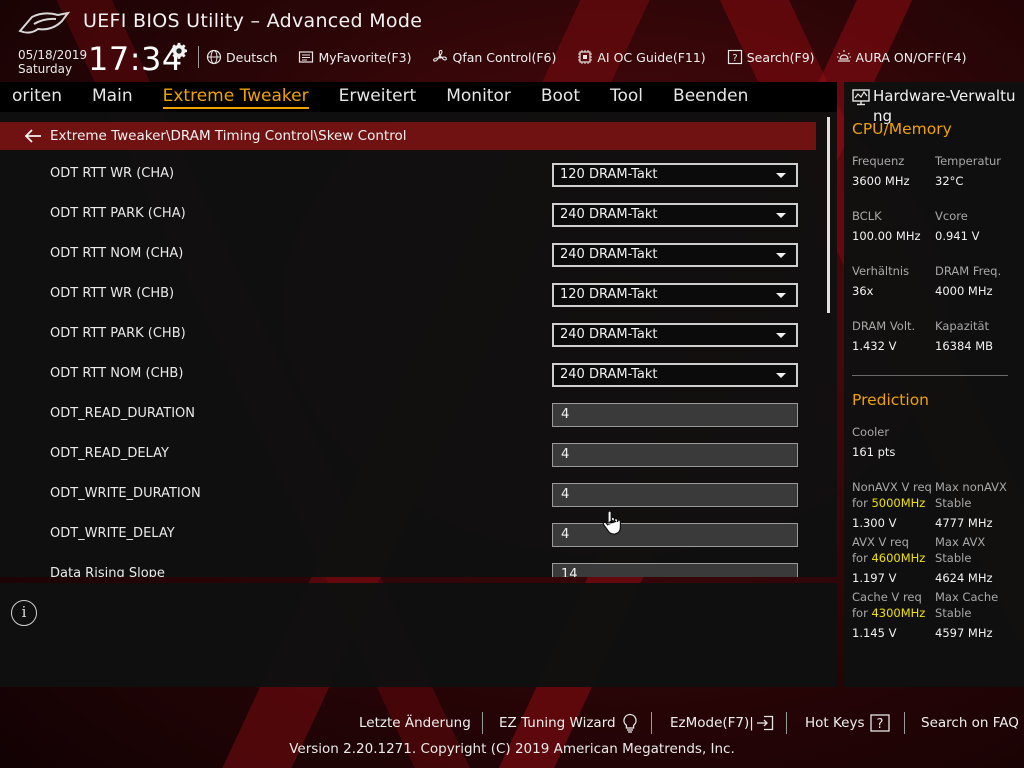 Image resolution: width=1024 pixels, height=768 pixels. I want to click on setting-label: ODT_READ_DELAY, so click(109, 453).